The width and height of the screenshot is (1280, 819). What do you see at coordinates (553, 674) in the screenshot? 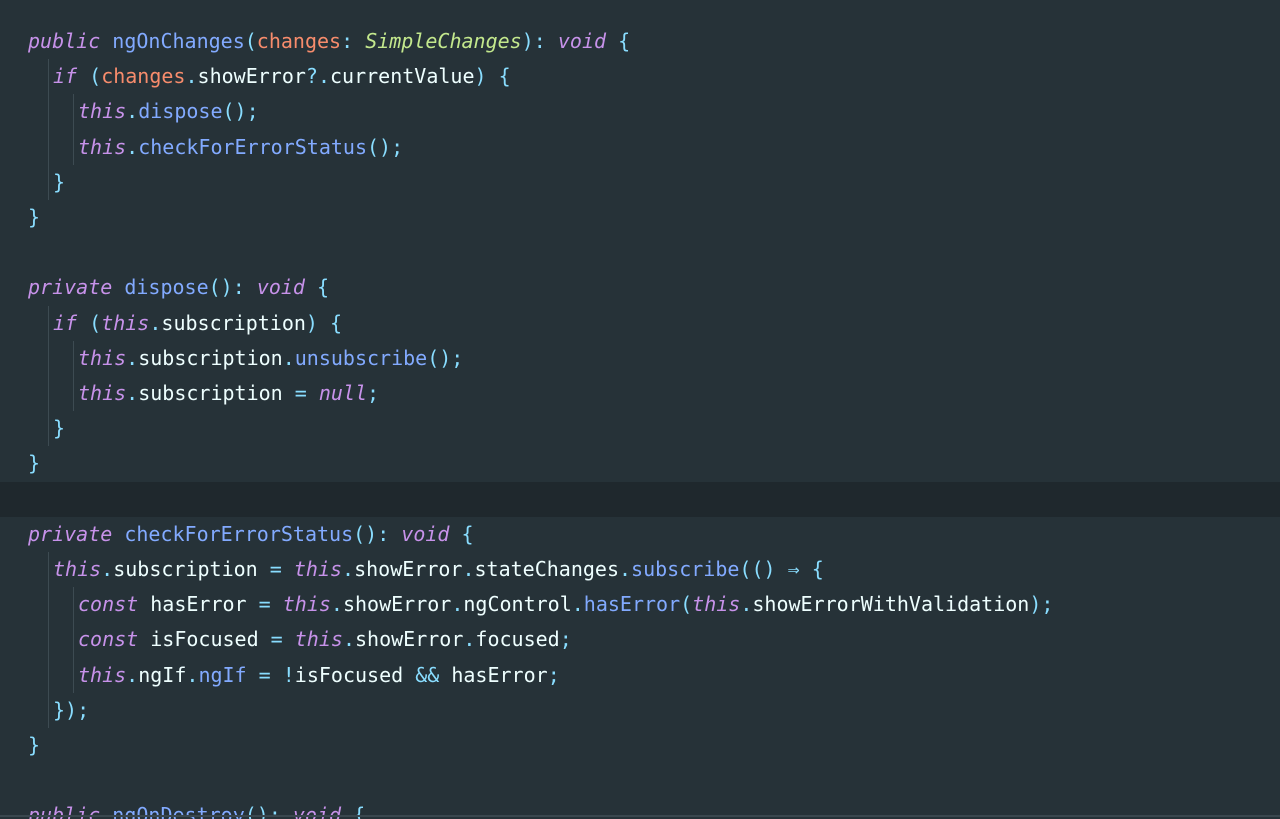
I see `code-token: ;` at bounding box center [553, 674].